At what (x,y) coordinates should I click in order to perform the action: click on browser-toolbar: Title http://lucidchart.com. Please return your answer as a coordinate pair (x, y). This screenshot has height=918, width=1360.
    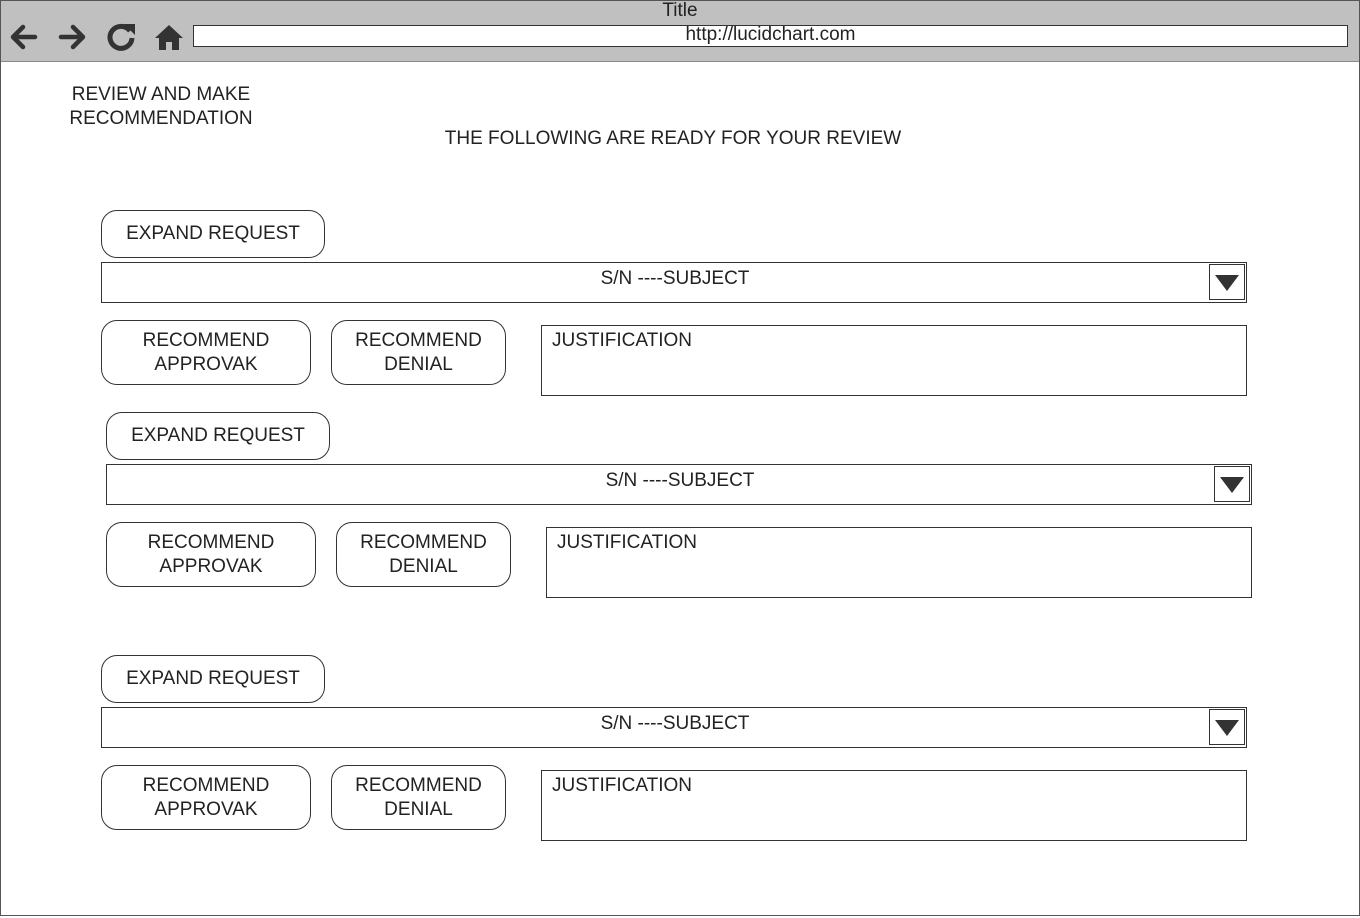
    Looking at the image, I should click on (680, 31).